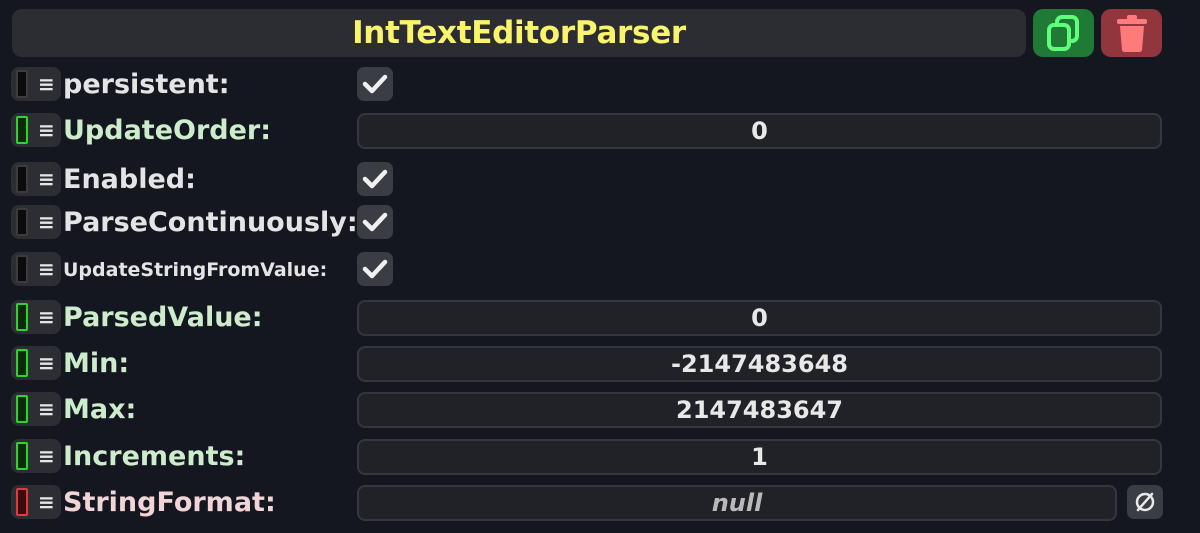 This screenshot has width=1200, height=533. What do you see at coordinates (210, 222) in the screenshot?
I see `field-label: ParseContinuously:` at bounding box center [210, 222].